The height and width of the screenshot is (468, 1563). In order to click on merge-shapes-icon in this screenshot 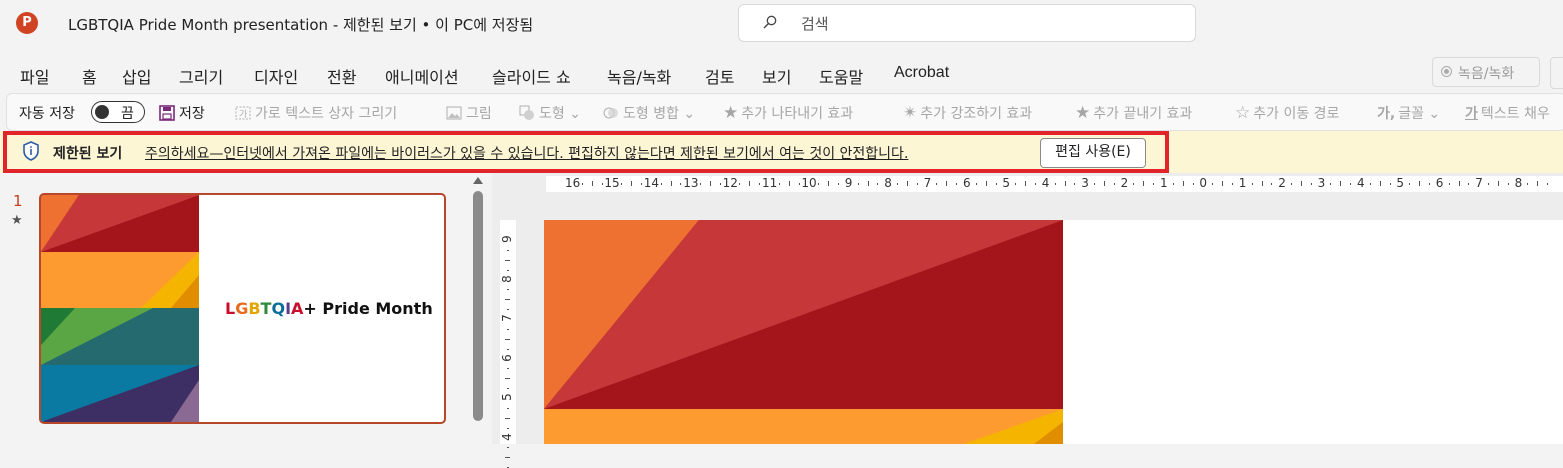, I will do `click(610, 113)`.